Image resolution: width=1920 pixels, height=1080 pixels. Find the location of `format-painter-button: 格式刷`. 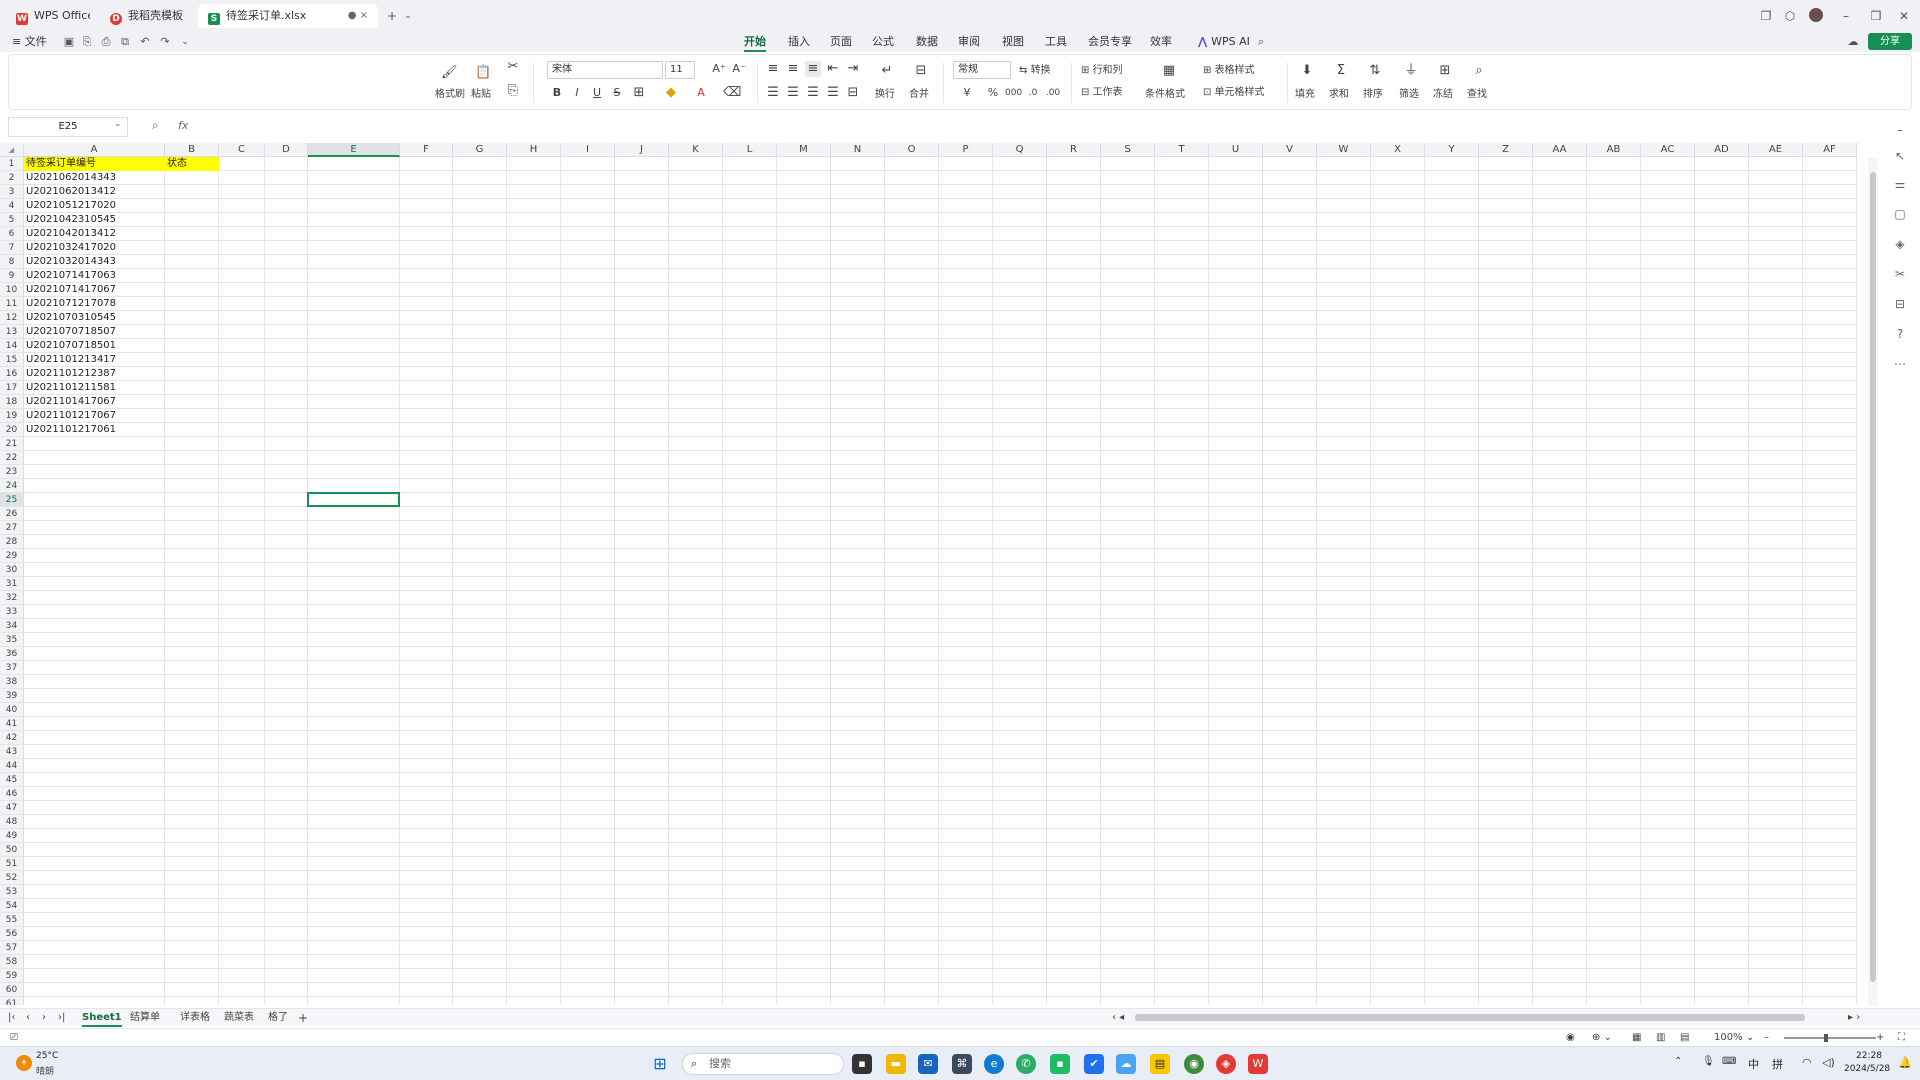

format-painter-button: 格式刷 is located at coordinates (450, 95).